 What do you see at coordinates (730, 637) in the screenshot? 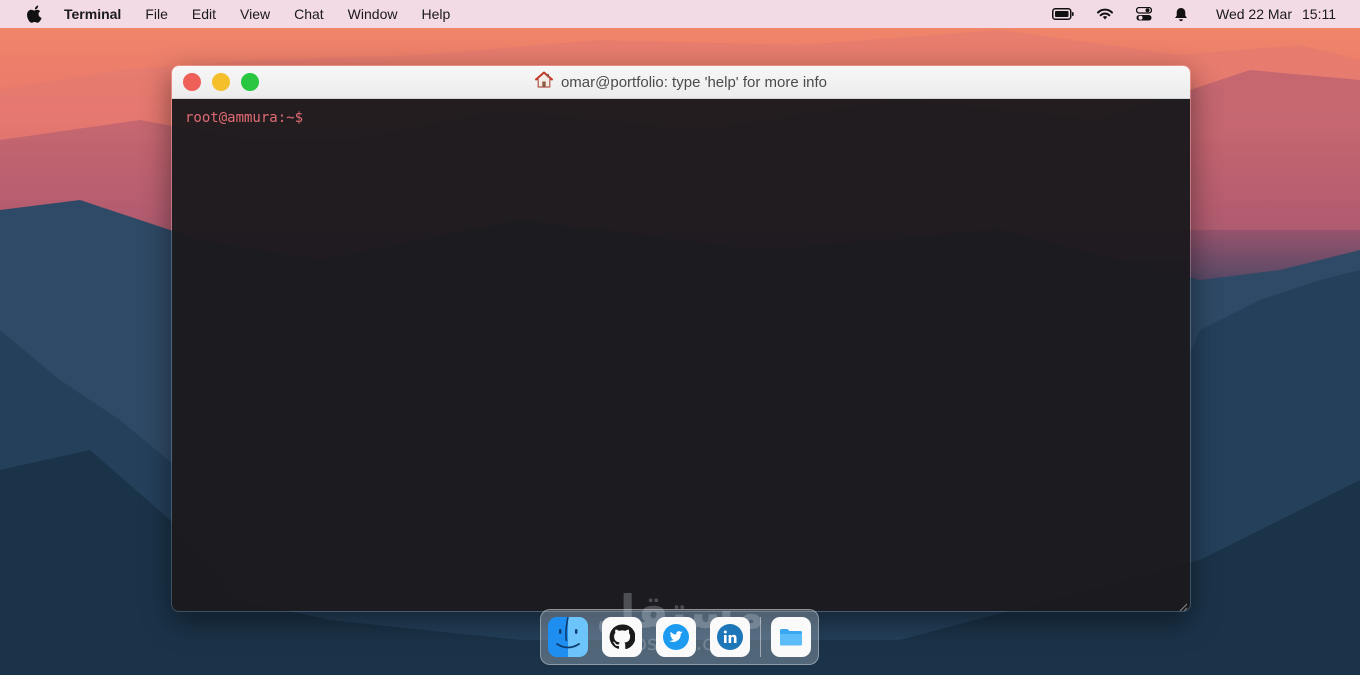
I see `linkedin-icon` at bounding box center [730, 637].